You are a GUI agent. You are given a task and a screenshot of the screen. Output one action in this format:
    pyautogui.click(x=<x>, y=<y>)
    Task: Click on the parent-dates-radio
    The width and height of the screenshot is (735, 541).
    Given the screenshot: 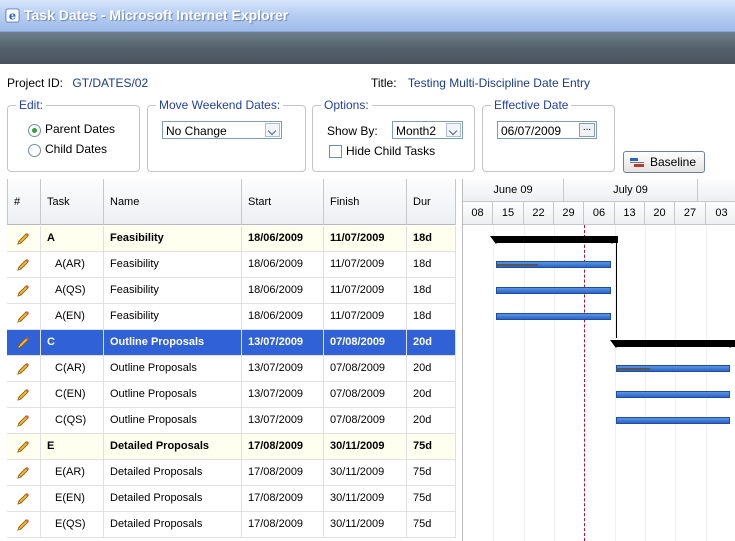 What is the action you would take?
    pyautogui.click(x=34, y=130)
    